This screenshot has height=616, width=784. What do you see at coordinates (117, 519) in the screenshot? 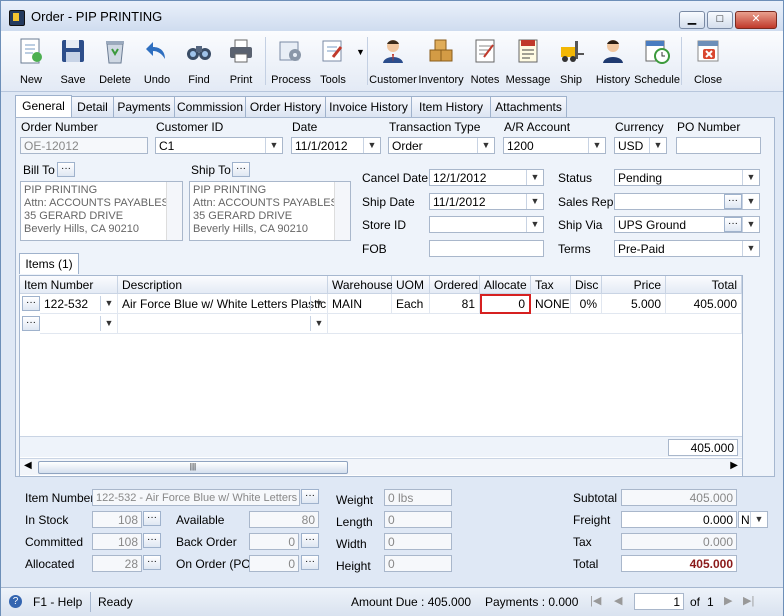
I see `in-stock-field: 108` at bounding box center [117, 519].